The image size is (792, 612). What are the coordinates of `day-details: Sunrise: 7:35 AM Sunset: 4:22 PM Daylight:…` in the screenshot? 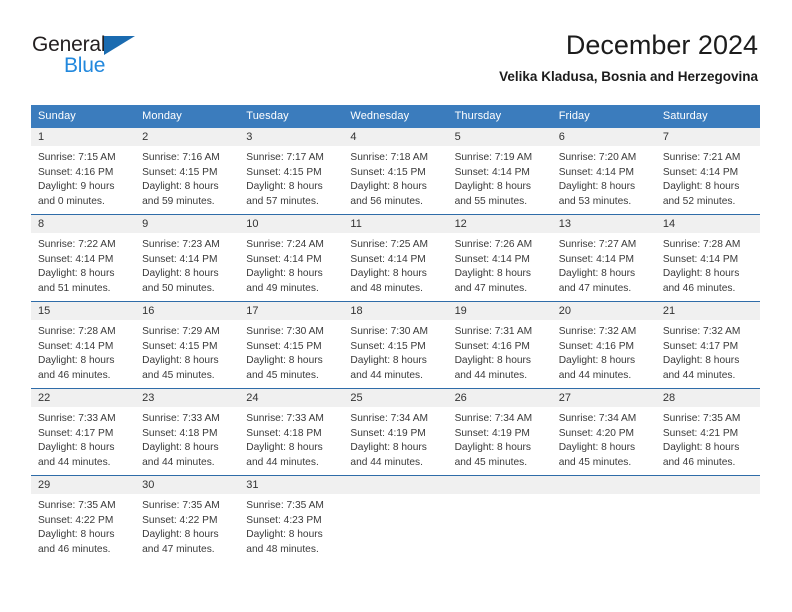 It's located at (83, 528).